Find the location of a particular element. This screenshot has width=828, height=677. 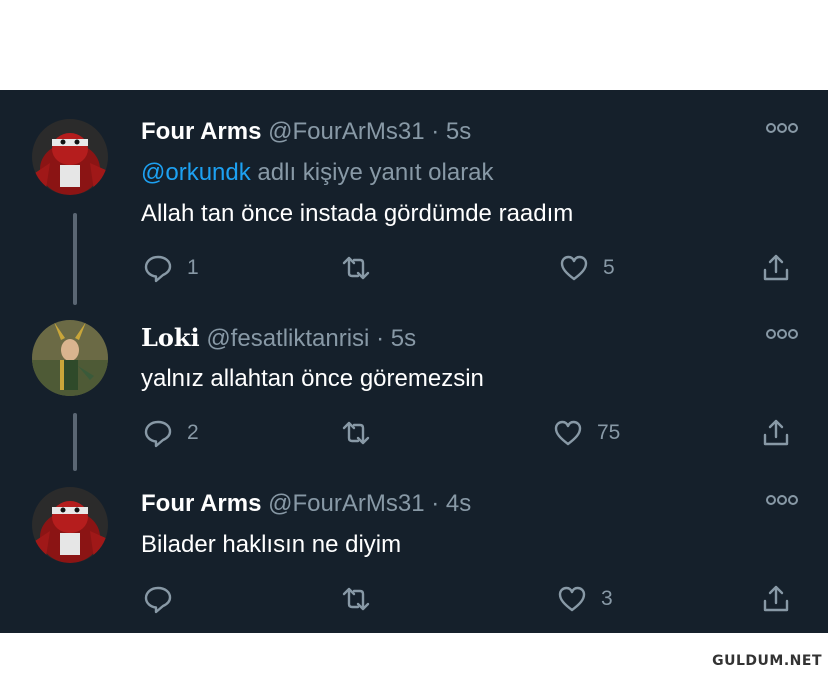

reply-button is located at coordinates (165, 599).